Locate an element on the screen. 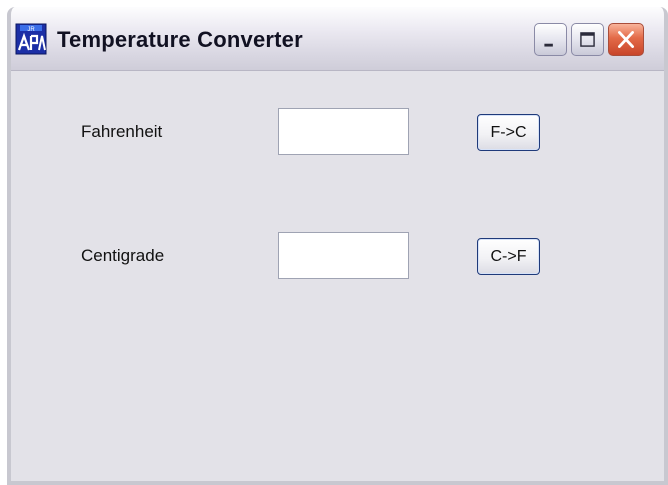 This screenshot has width=668, height=485. maximize-icon is located at coordinates (587, 39).